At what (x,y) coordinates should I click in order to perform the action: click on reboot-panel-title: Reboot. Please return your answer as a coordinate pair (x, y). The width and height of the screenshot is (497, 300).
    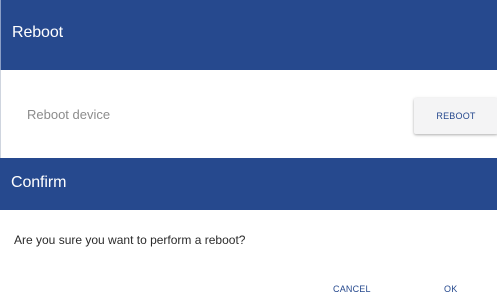
    Looking at the image, I should click on (37, 32).